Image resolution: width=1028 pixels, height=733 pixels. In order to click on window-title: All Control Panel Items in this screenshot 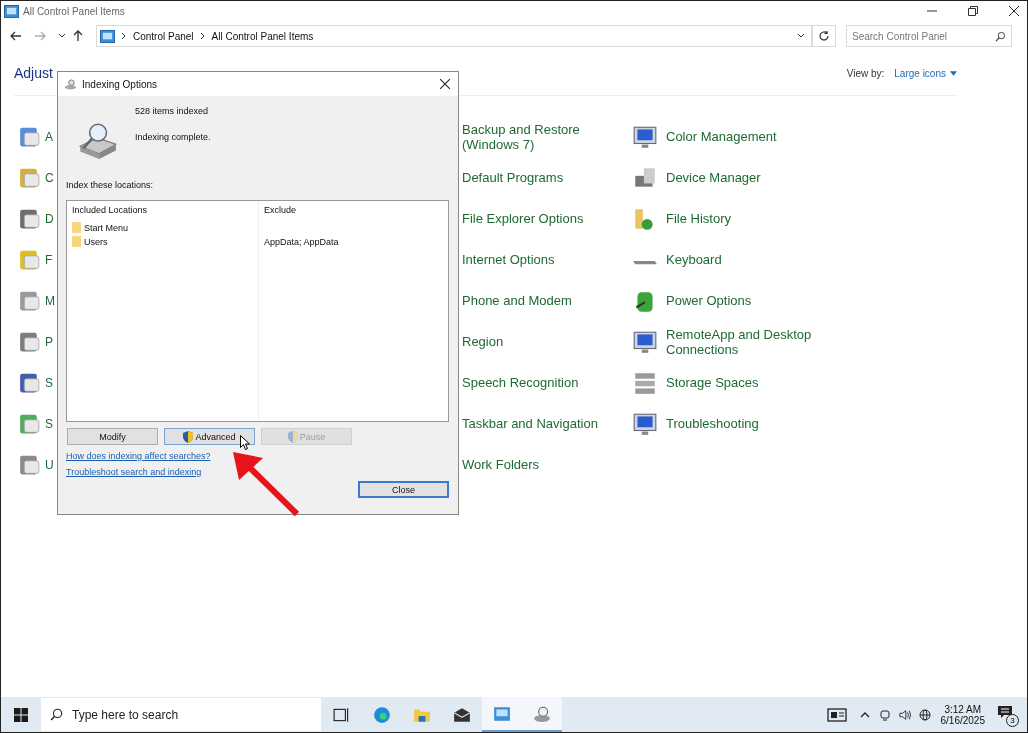, I will do `click(74, 11)`.